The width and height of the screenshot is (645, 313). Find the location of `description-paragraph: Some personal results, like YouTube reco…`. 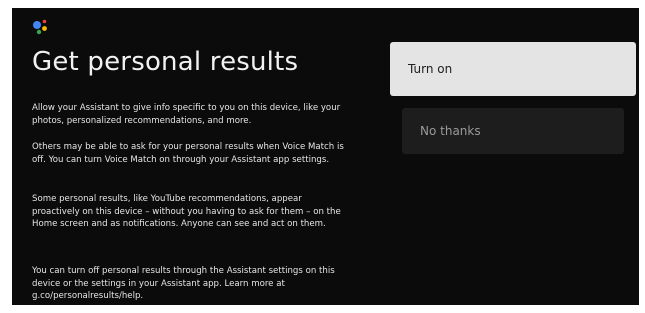

description-paragraph: Some personal results, like YouTube reco… is located at coordinates (186, 212).